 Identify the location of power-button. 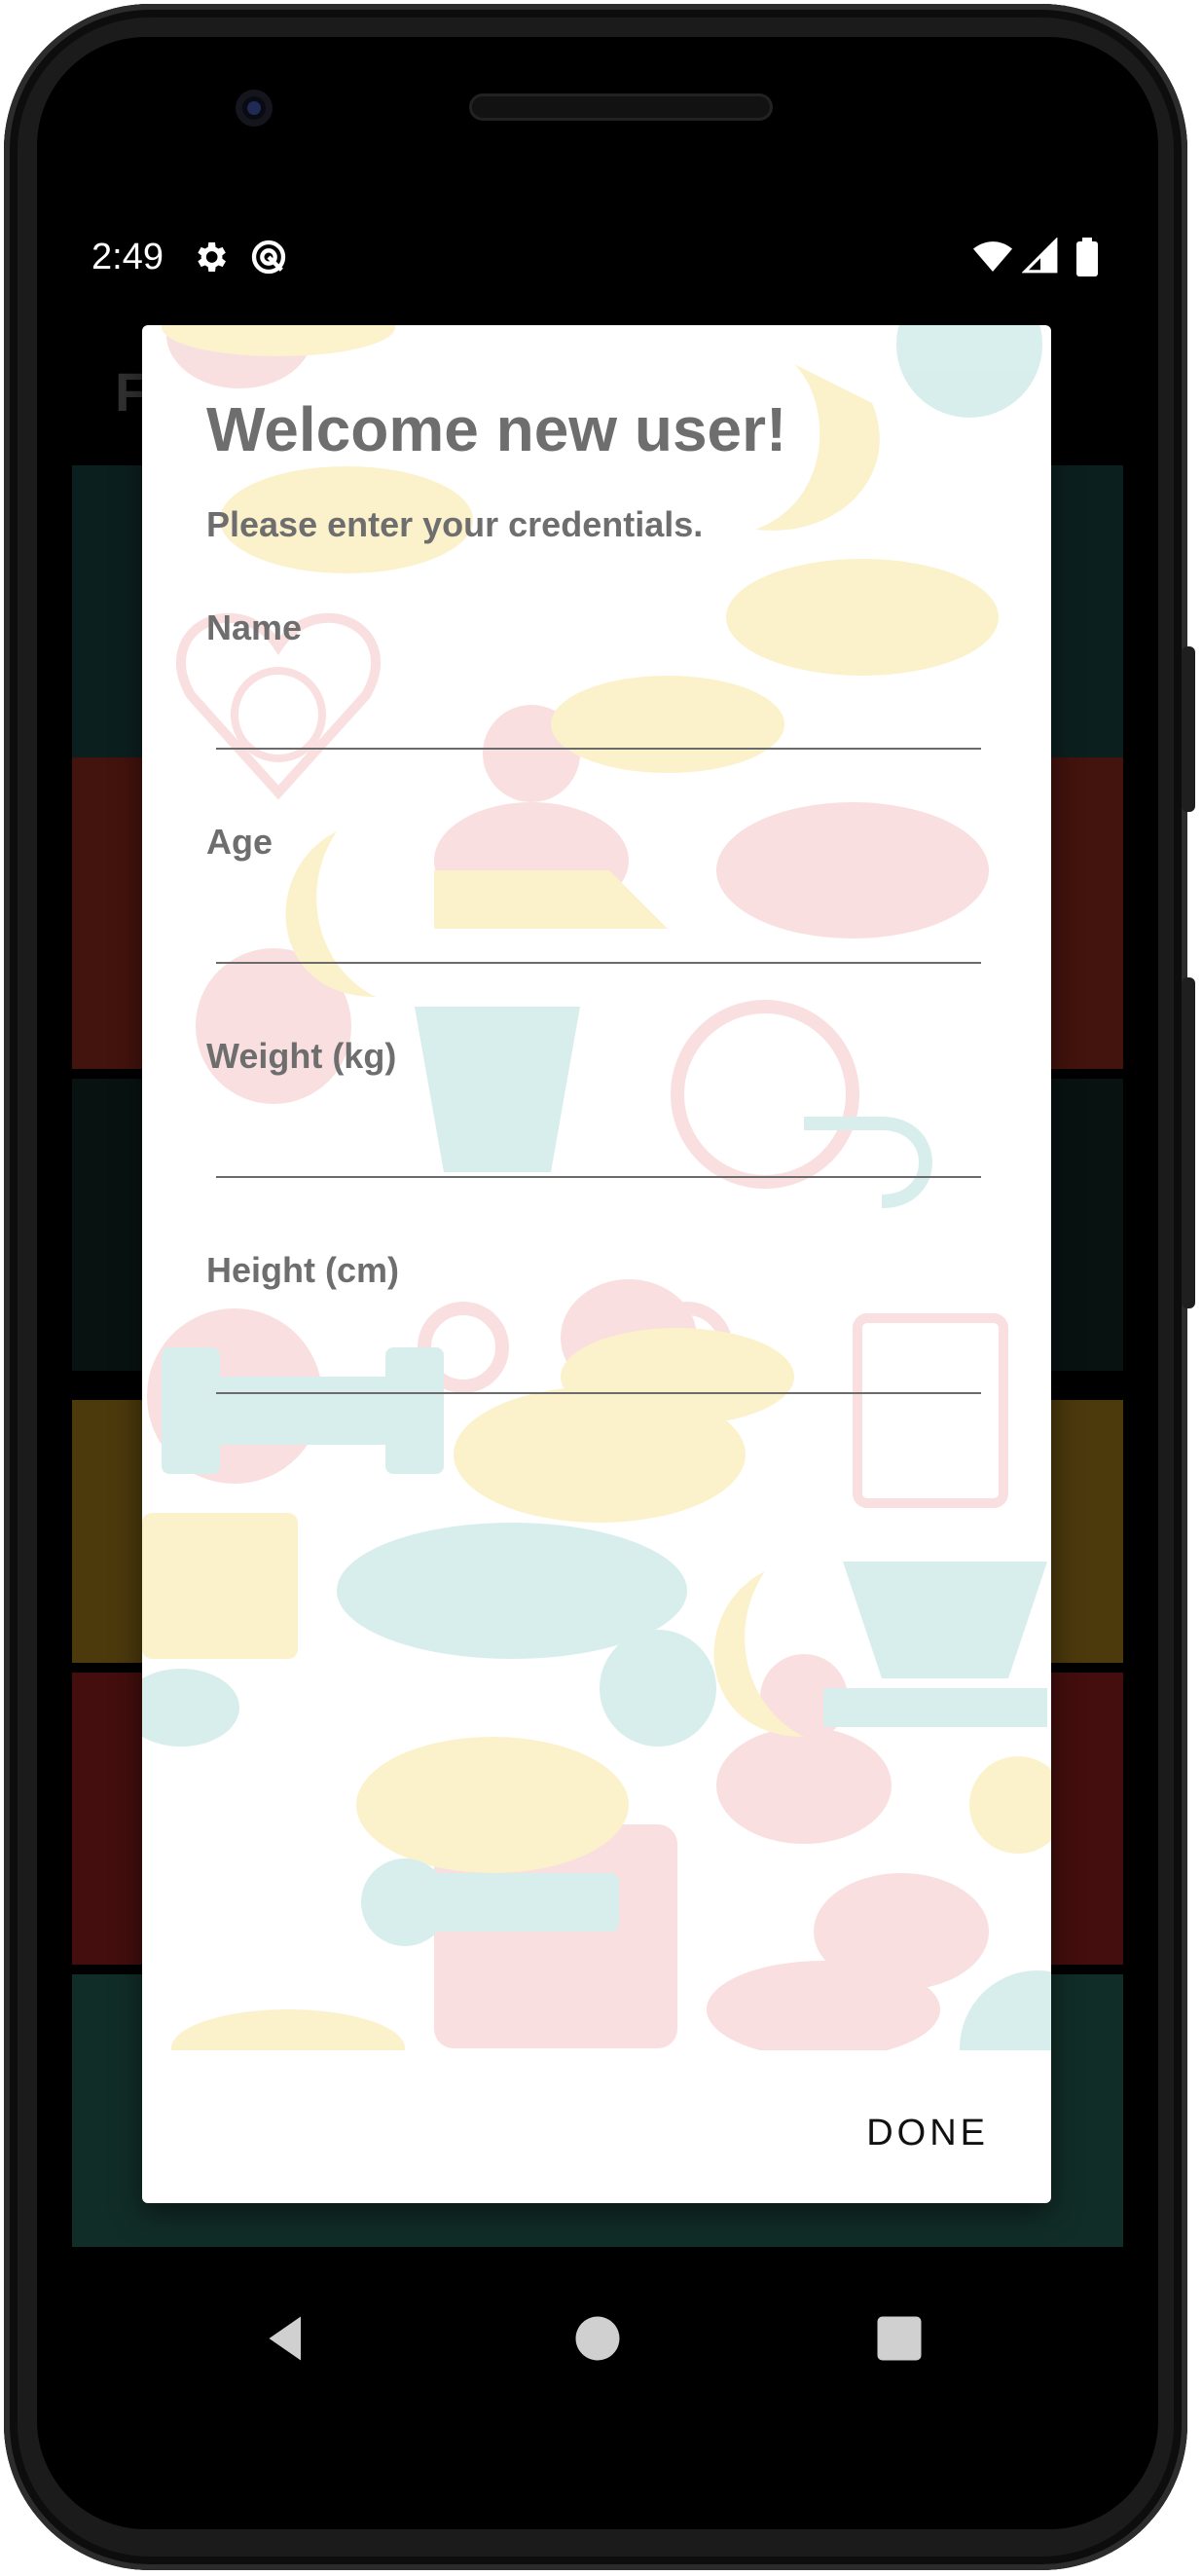
(1188, 729).